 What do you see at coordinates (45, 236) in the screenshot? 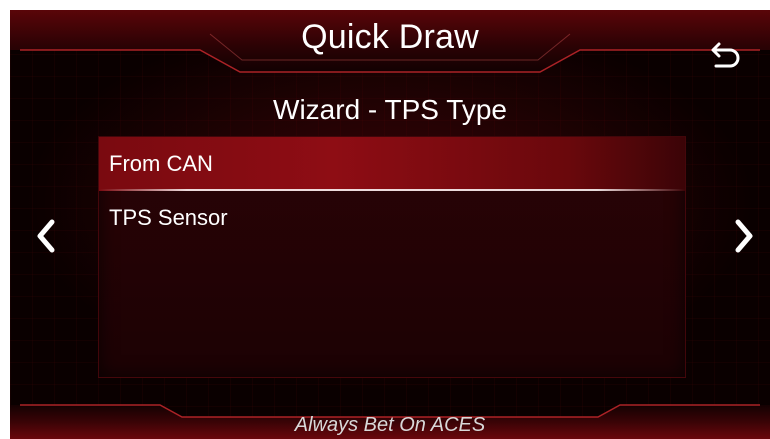
I see `chevron-left-icon` at bounding box center [45, 236].